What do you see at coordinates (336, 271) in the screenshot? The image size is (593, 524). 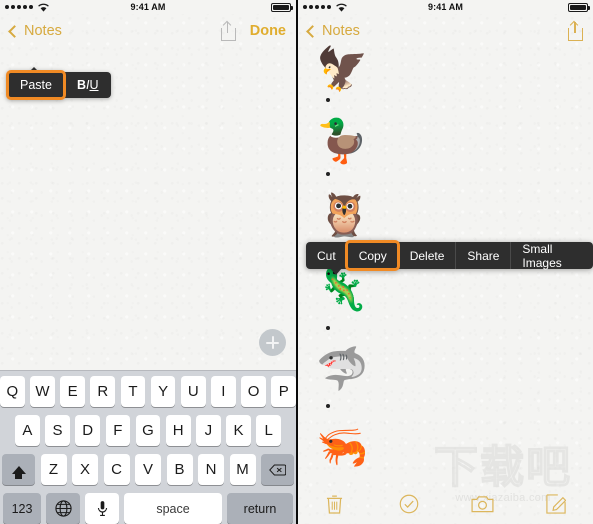 I see `menu-tail` at bounding box center [336, 271].